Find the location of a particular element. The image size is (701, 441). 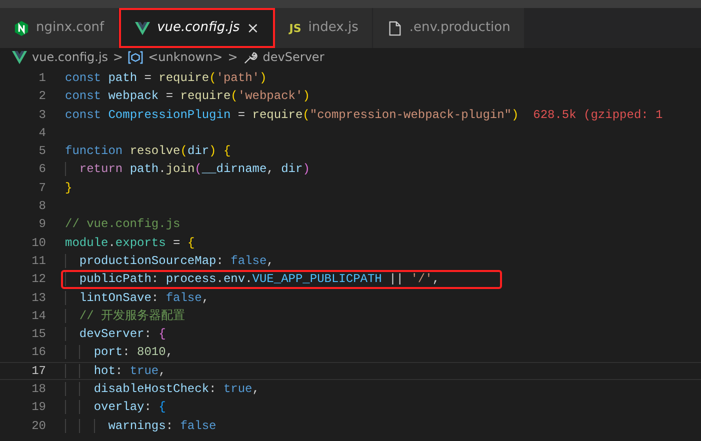

line-number: 9 is located at coordinates (42, 225).